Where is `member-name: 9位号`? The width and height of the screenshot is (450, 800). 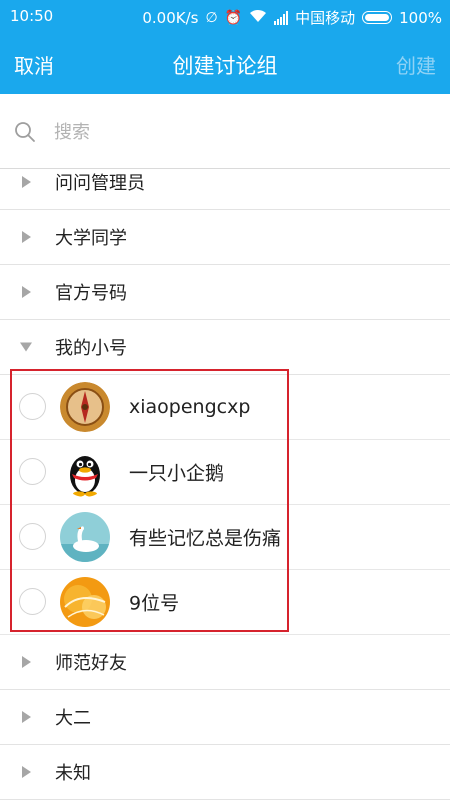 member-name: 9位号 is located at coordinates (154, 603).